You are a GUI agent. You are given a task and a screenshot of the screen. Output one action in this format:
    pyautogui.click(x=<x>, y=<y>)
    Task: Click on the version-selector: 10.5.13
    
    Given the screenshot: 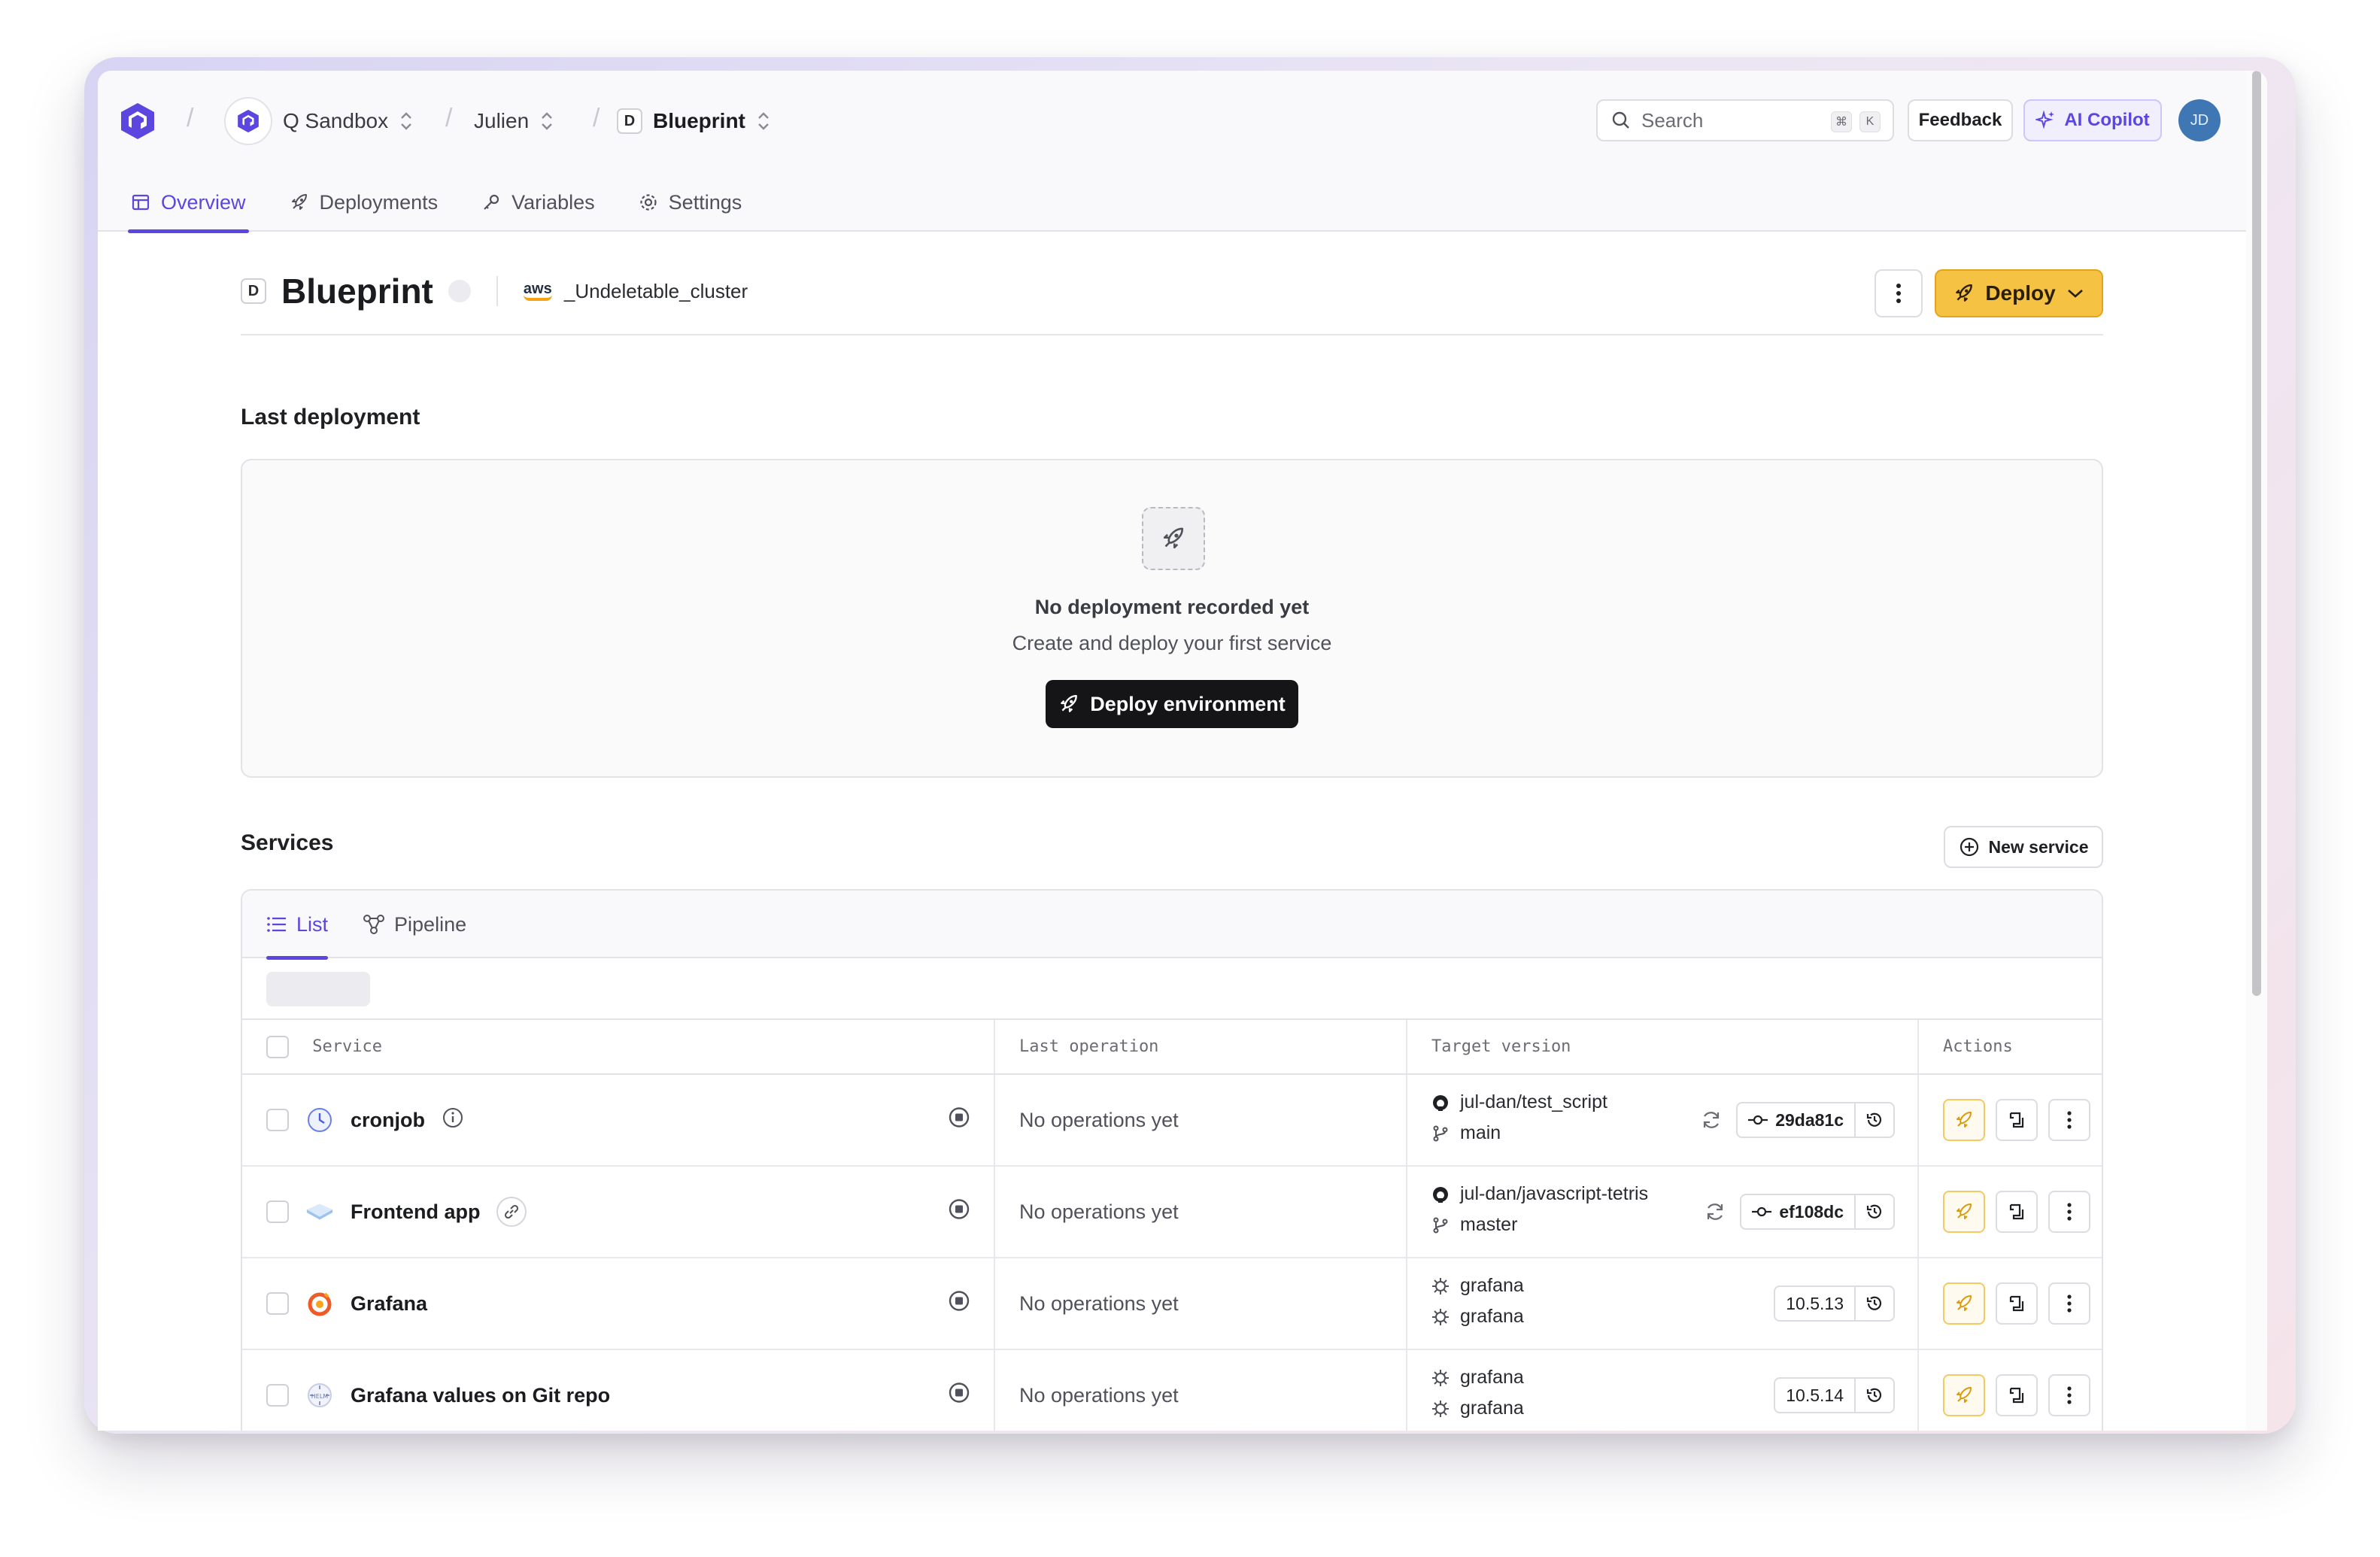 What is the action you would take?
    pyautogui.click(x=1834, y=1303)
    